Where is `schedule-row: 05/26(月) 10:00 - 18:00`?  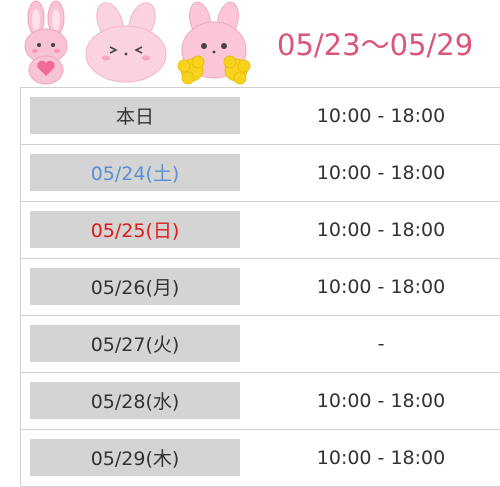
schedule-row: 05/26(月) 10:00 - 18:00 is located at coordinates (260, 287).